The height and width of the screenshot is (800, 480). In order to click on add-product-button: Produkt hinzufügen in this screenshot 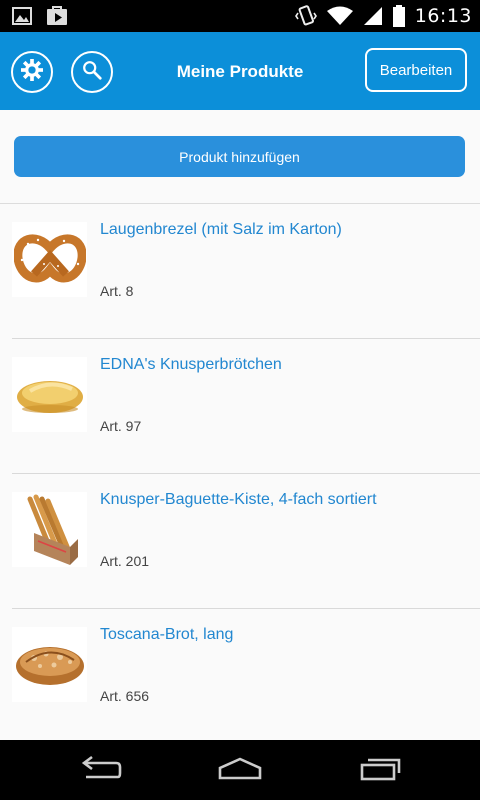, I will do `click(239, 156)`.